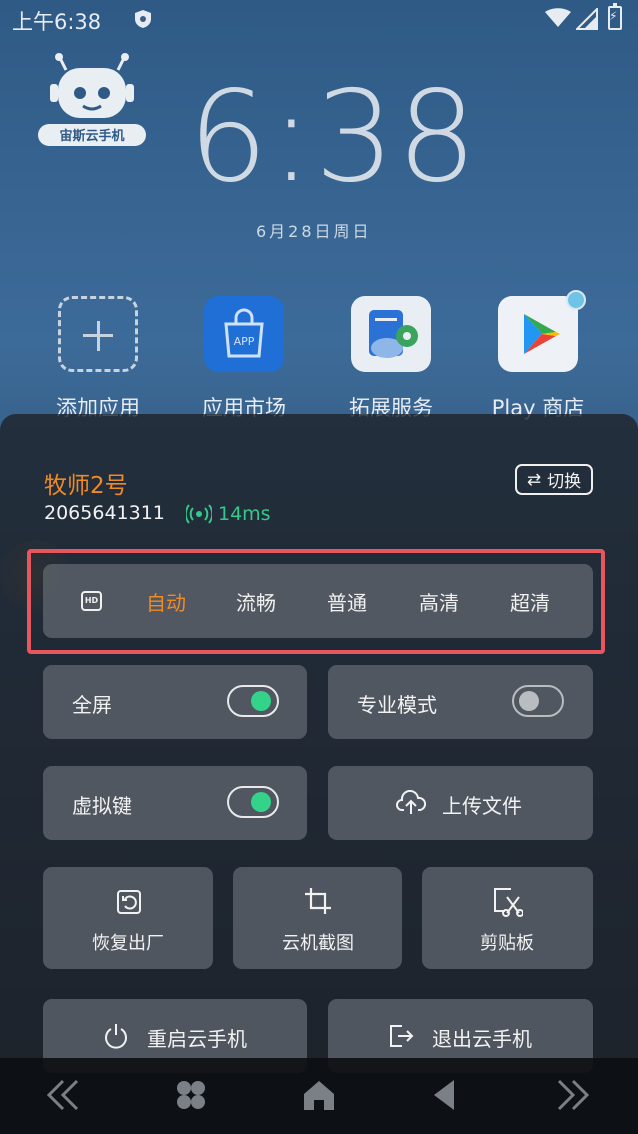 The width and height of the screenshot is (638, 1134). Describe the element at coordinates (175, 803) in the screenshot. I see `virtual-keys-card: 虚拟键` at that location.